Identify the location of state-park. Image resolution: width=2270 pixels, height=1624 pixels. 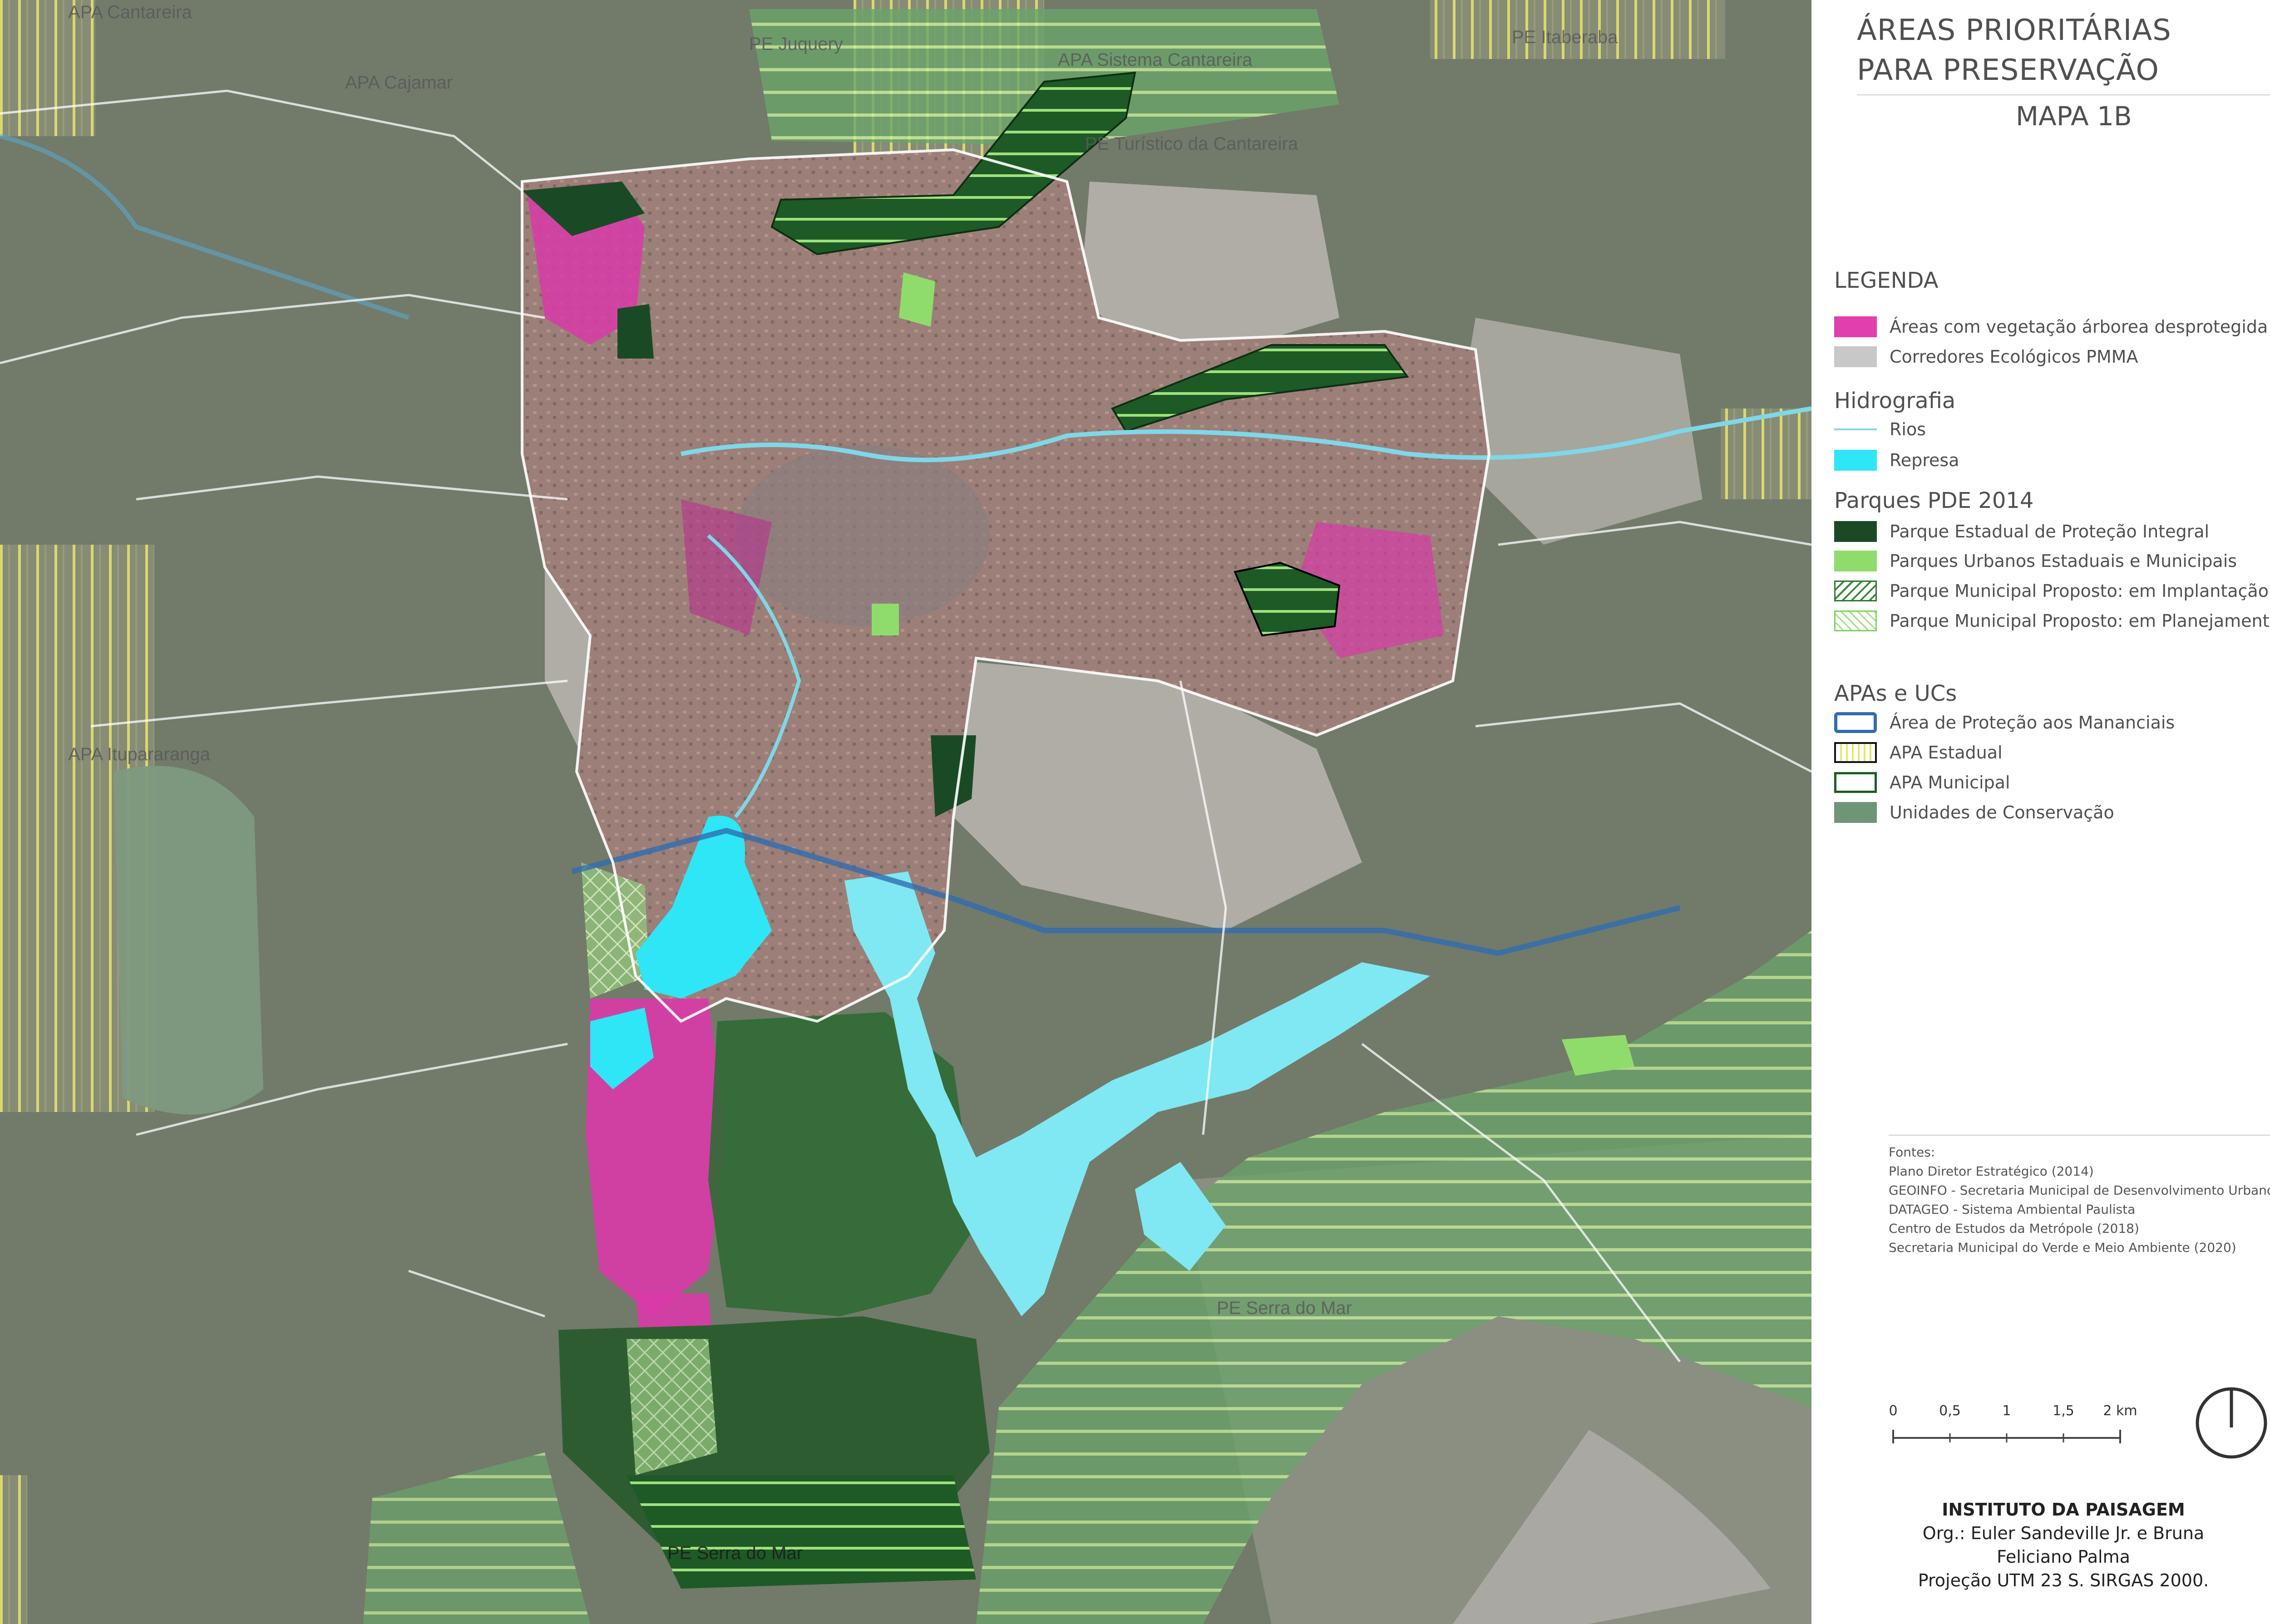
(635, 331).